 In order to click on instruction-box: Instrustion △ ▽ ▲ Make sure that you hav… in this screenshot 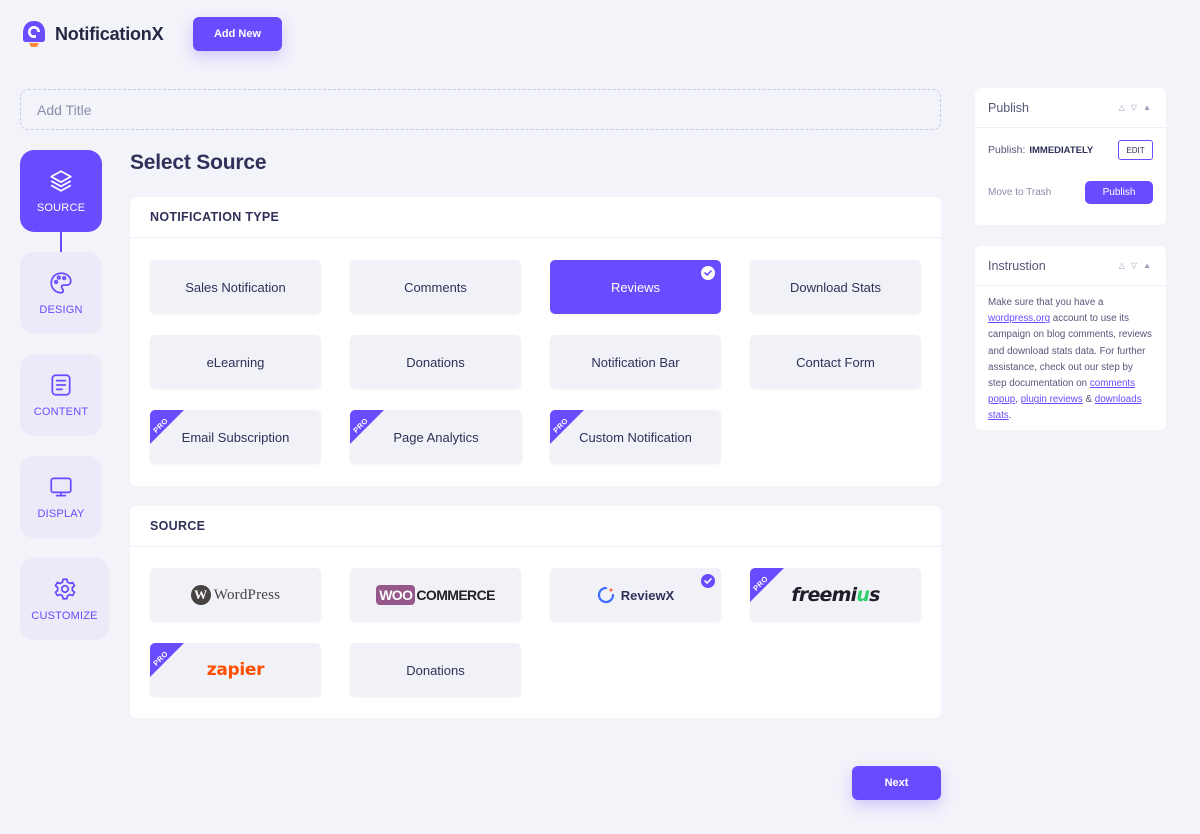, I will do `click(1070, 338)`.